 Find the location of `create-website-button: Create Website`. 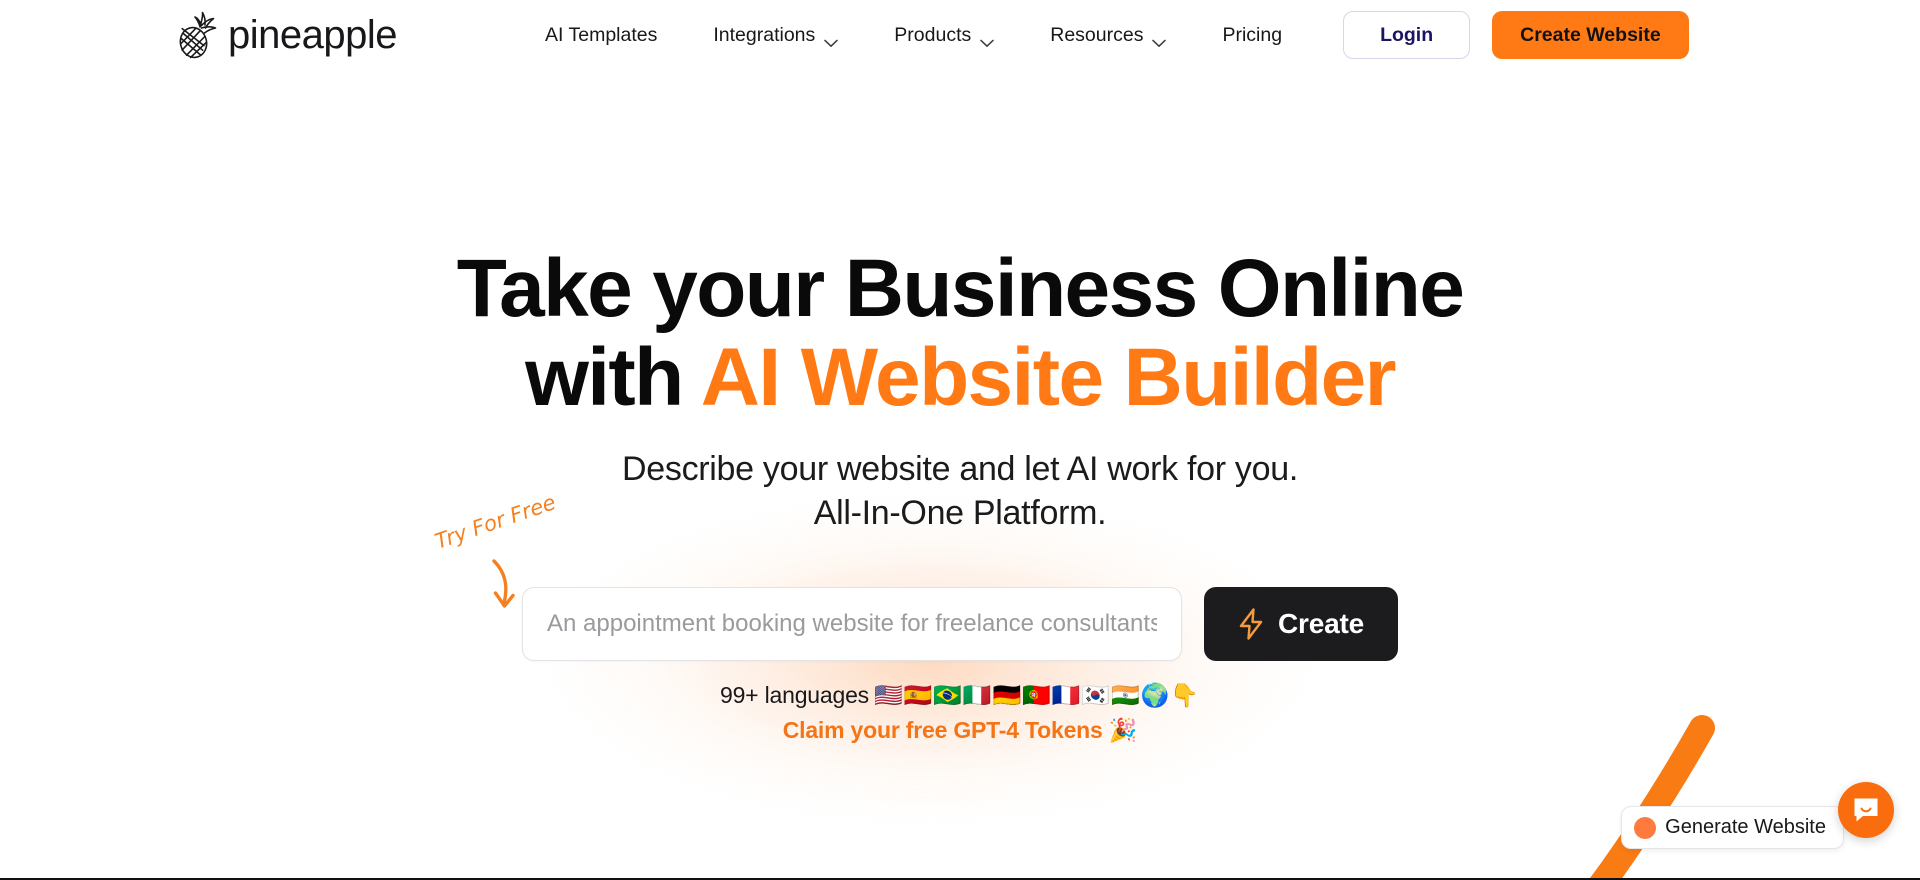

create-website-button: Create Website is located at coordinates (1590, 35).